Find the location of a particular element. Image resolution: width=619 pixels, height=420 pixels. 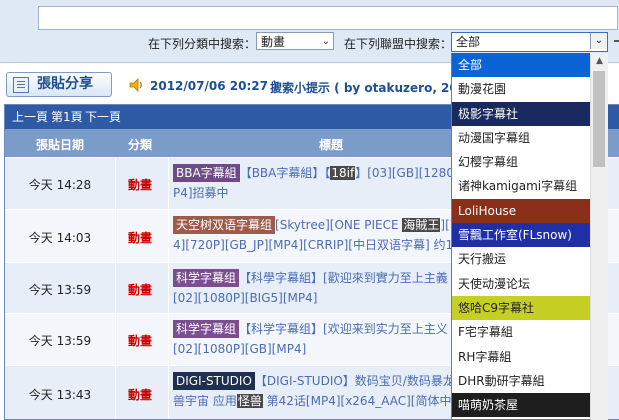

team-tag: 天空树双语字幕组 is located at coordinates (224, 225).